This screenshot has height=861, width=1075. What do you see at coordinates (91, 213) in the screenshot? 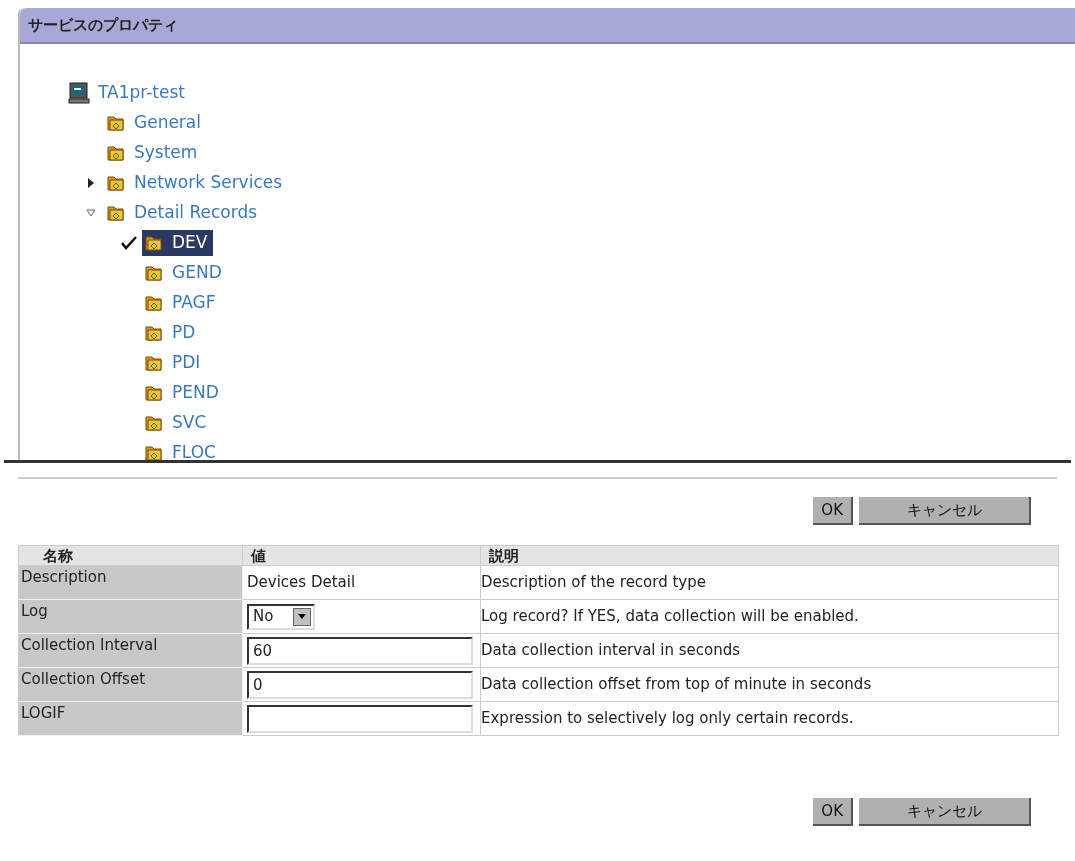
I see `collapse-triangle-icon` at bounding box center [91, 213].